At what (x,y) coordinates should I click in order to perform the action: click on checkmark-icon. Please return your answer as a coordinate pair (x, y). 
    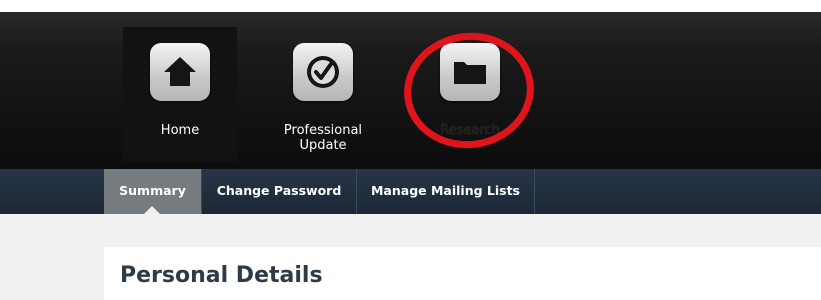
    Looking at the image, I should click on (323, 72).